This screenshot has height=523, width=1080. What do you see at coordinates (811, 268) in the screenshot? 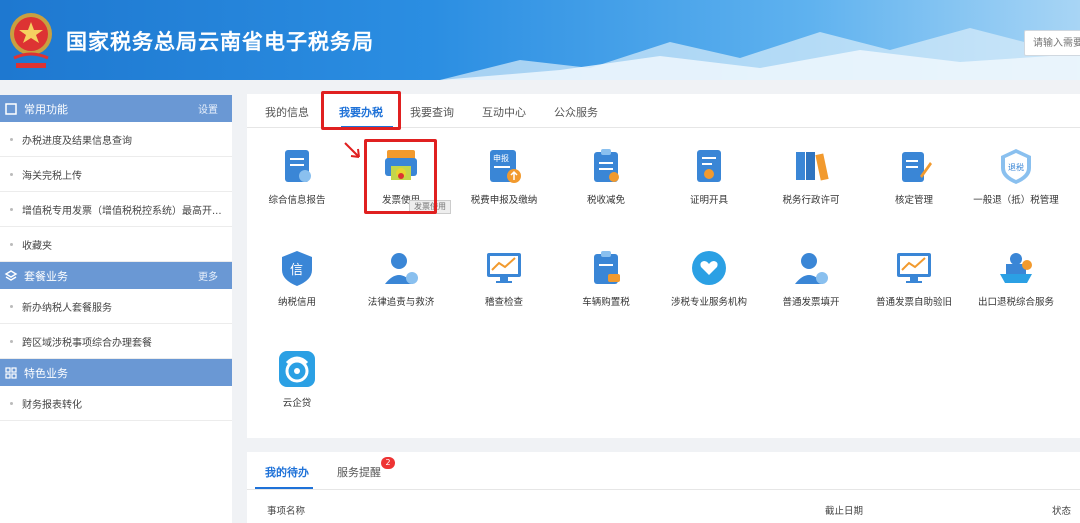
I see `officer-icon` at bounding box center [811, 268].